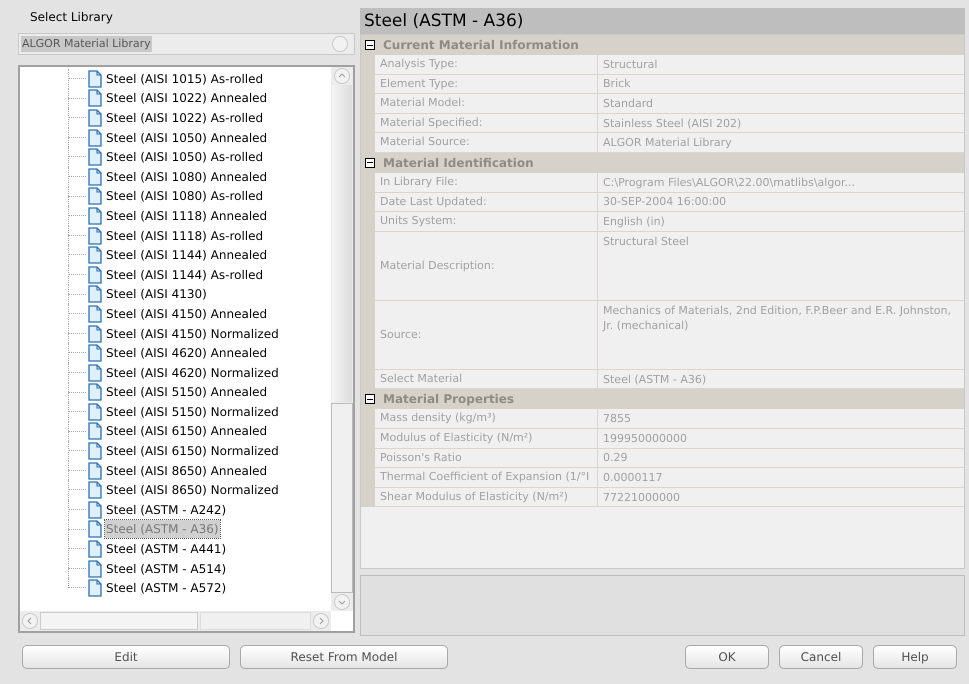 This screenshot has width=969, height=684. What do you see at coordinates (186, 255) in the screenshot?
I see `tree-item: Steel (AISI 1144) Annealed` at bounding box center [186, 255].